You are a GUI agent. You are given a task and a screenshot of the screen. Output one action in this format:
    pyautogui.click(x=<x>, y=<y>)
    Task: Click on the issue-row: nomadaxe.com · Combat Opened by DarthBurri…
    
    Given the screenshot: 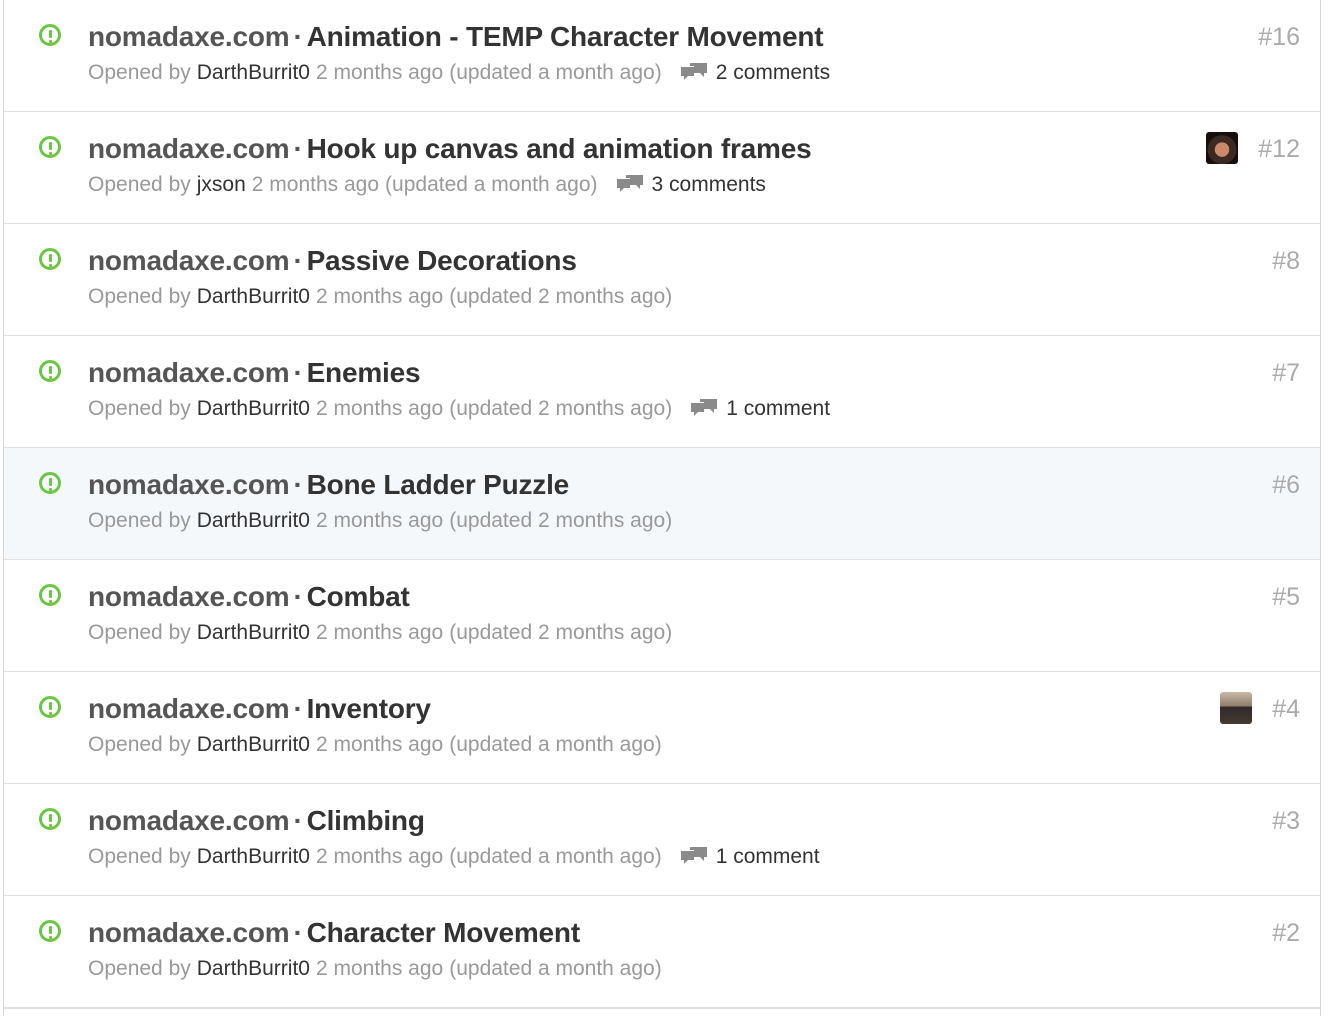 What is the action you would take?
    pyautogui.click(x=662, y=616)
    